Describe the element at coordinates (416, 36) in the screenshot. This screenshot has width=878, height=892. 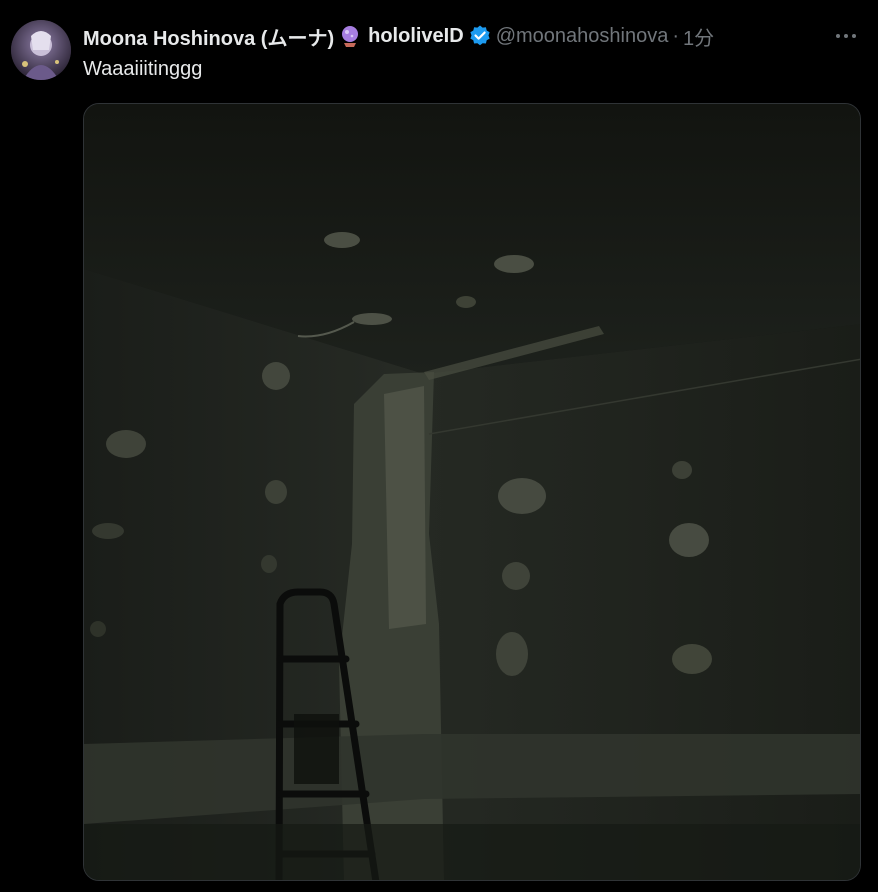
I see `affiliation-label: hololiveID` at that location.